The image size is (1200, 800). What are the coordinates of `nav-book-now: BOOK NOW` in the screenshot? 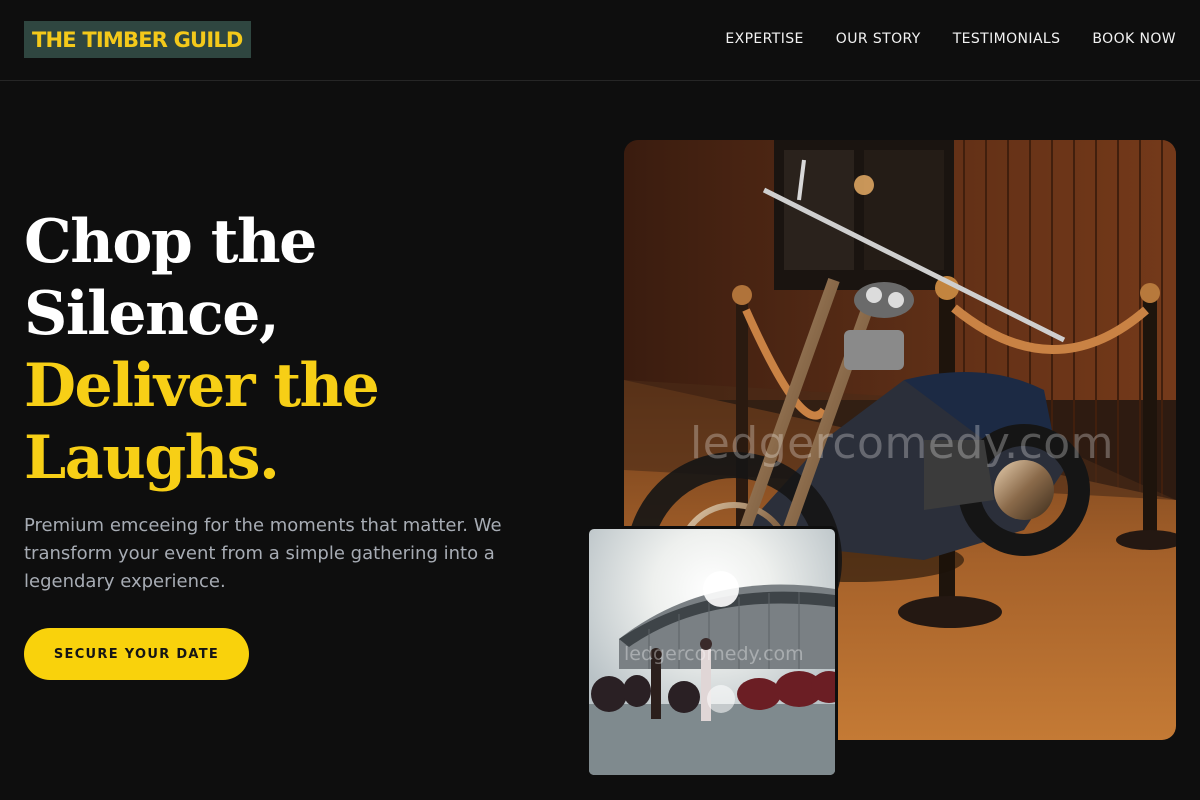 It's located at (1134, 39).